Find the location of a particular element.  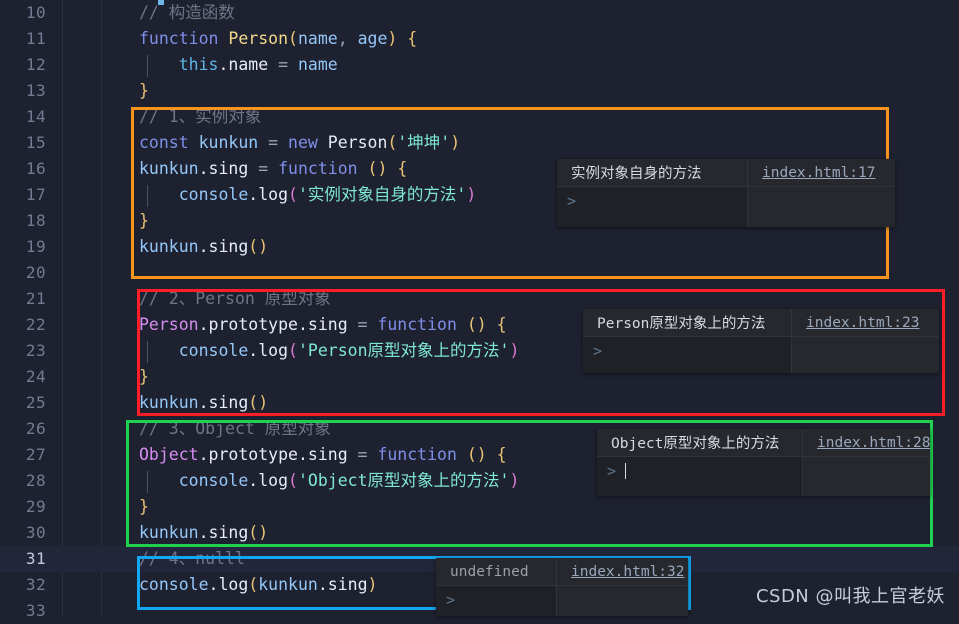

code-text: // 4、nulll is located at coordinates (192, 559).